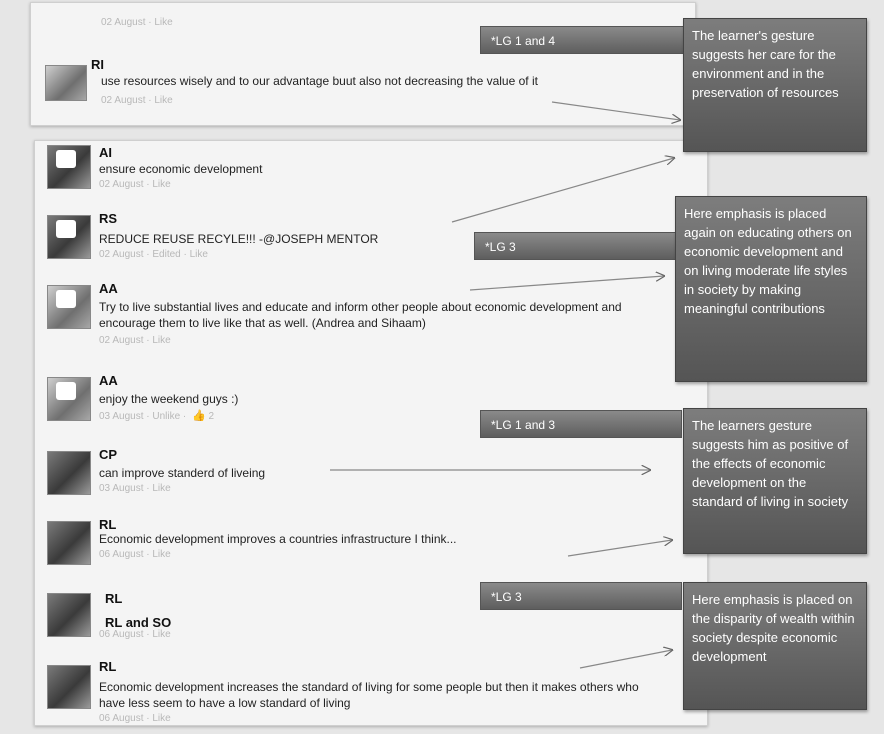  Describe the element at coordinates (182, 473) in the screenshot. I see `post-text: can improve standerd of liveing` at that location.